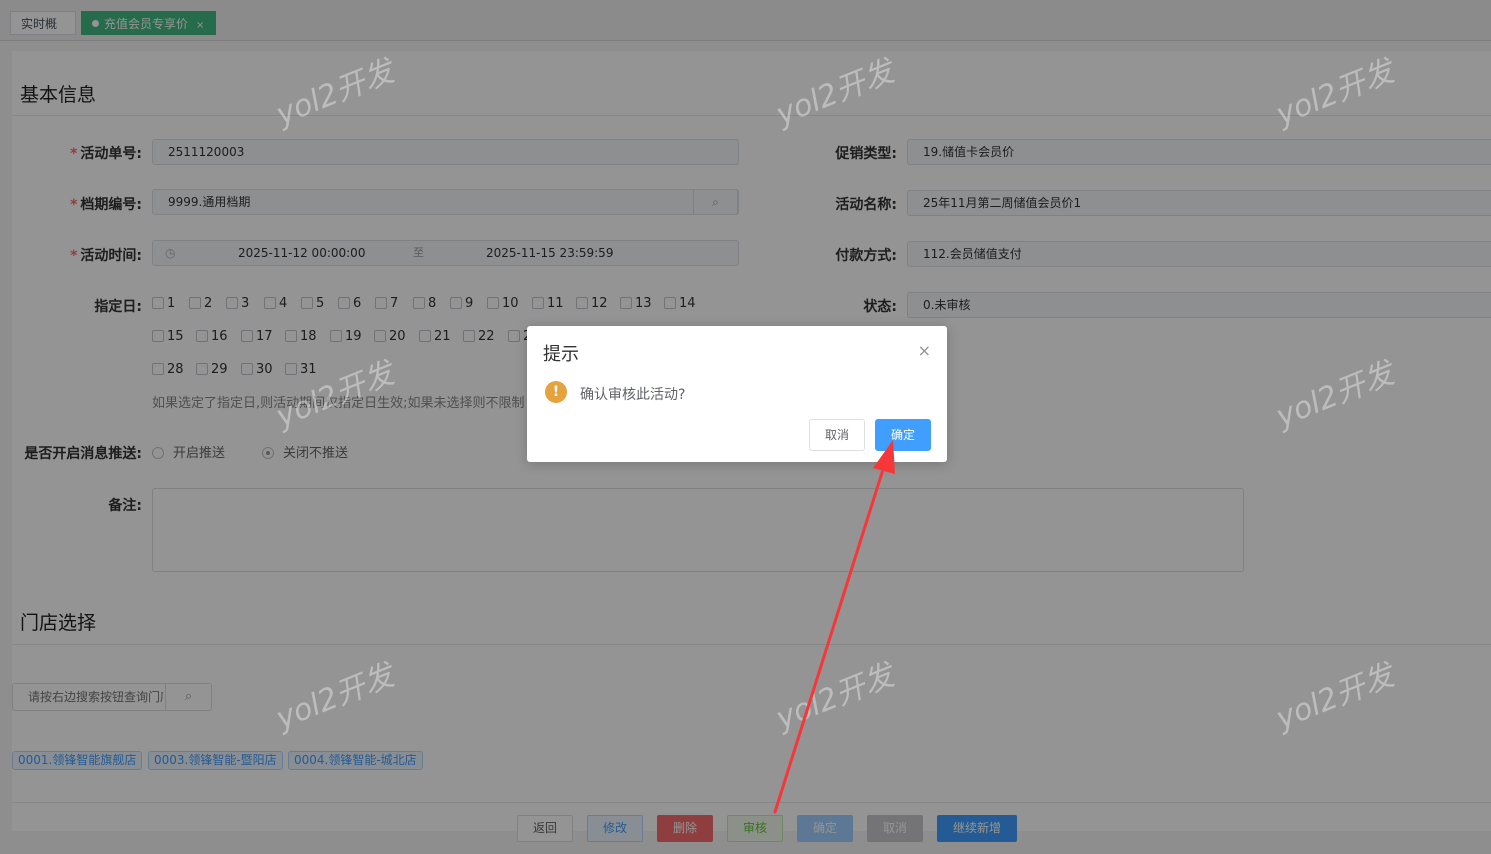  Describe the element at coordinates (561, 354) in the screenshot. I see `dialog-title: 提示` at that location.